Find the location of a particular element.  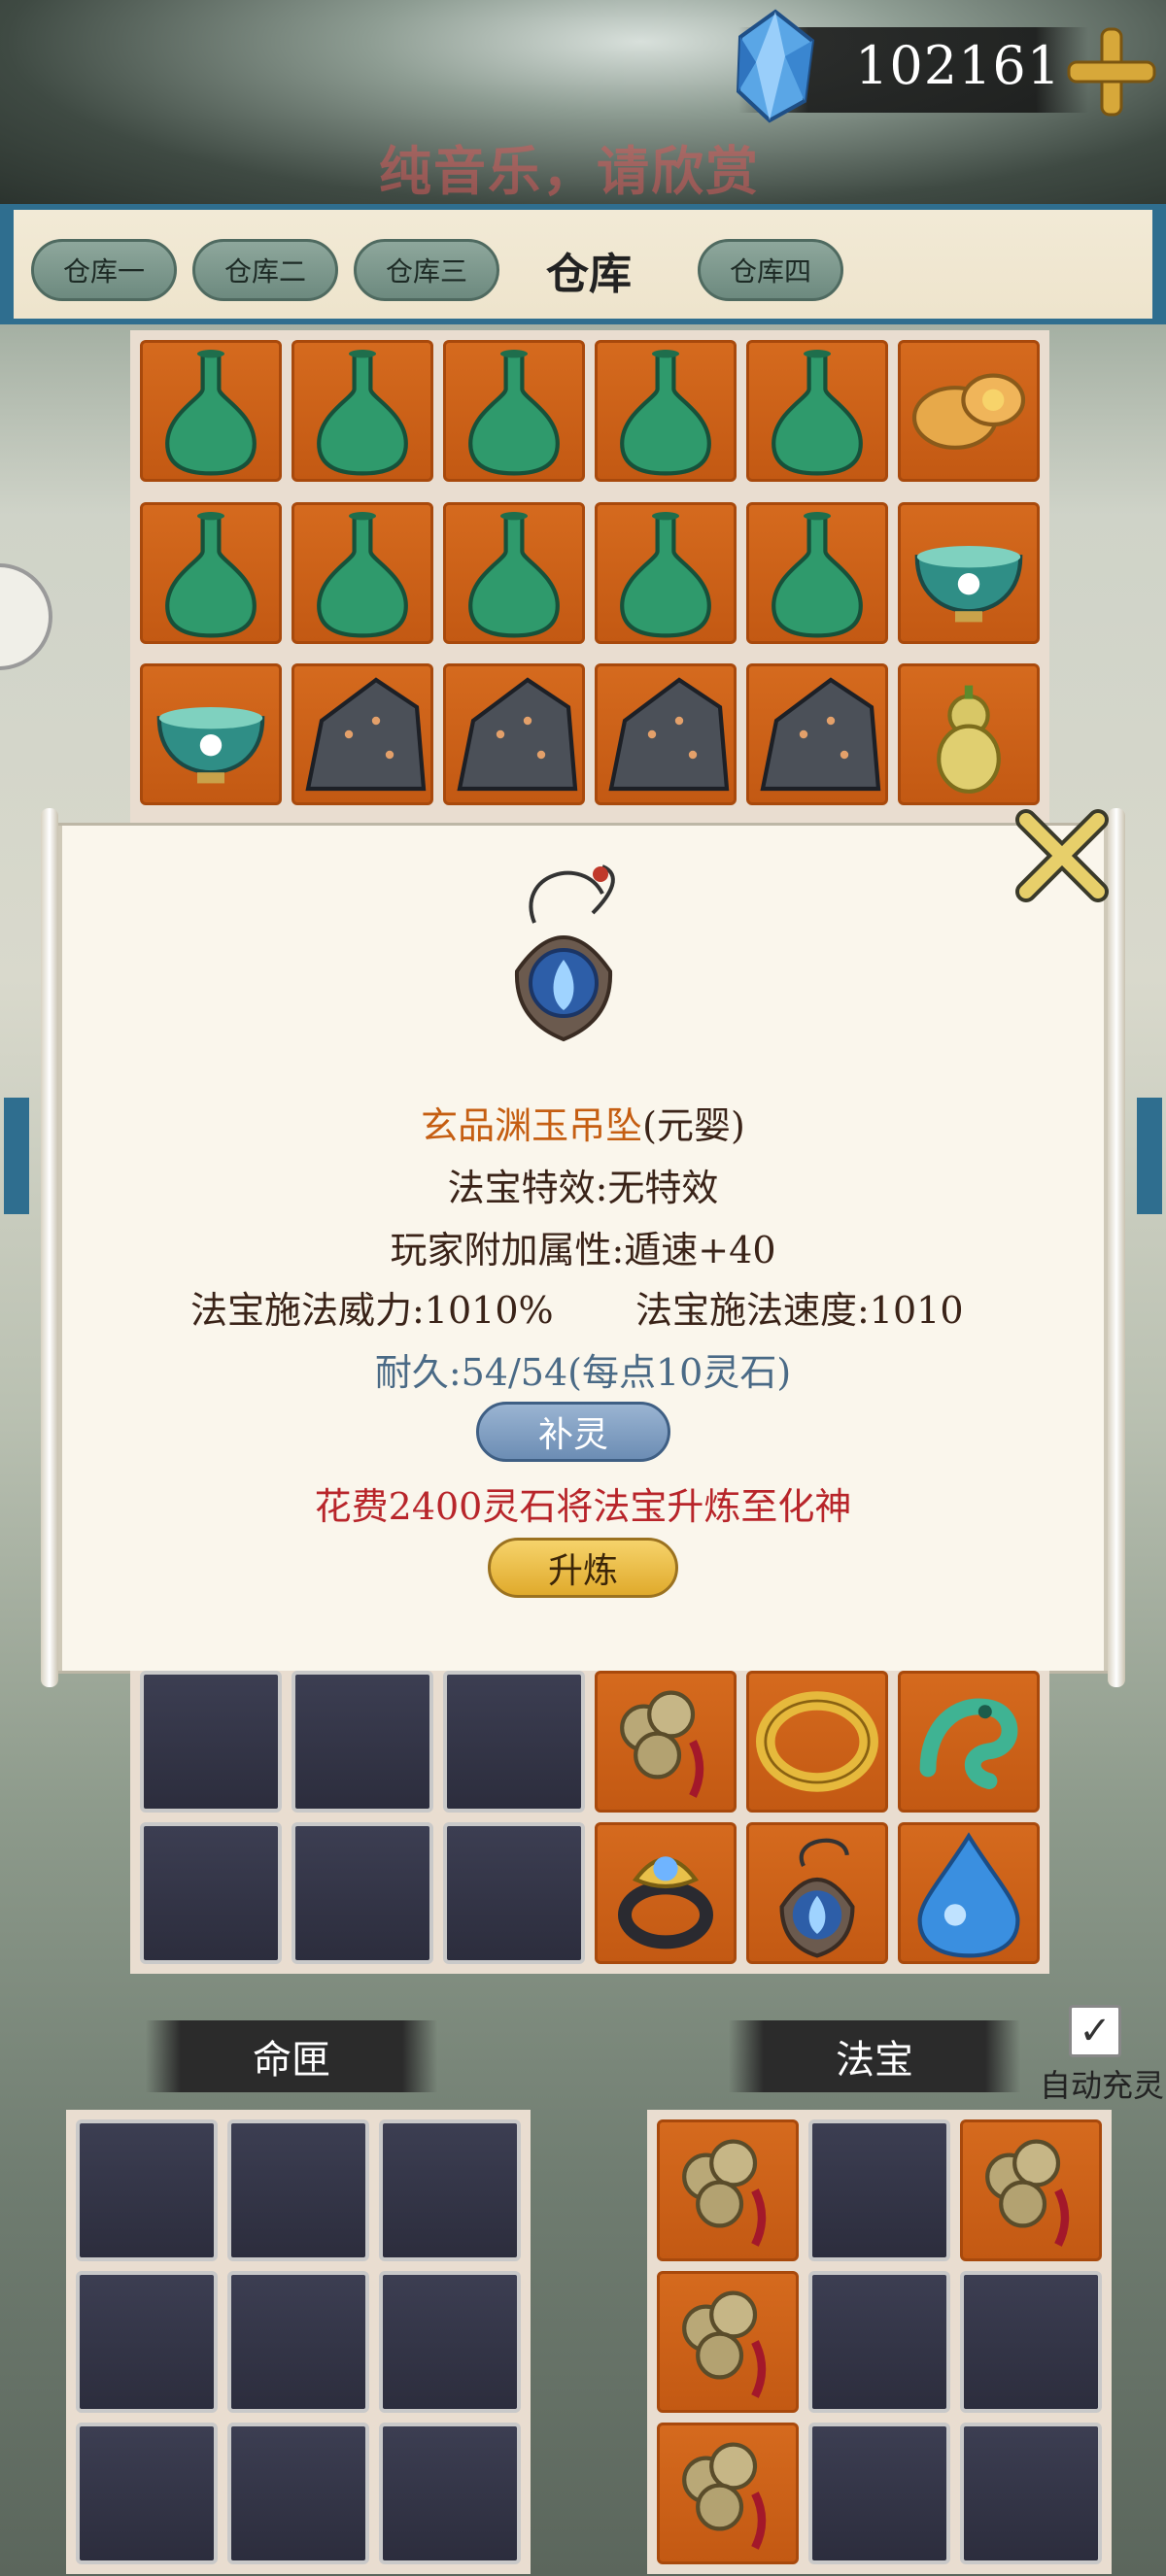

warehouse-tab-bar: 仓库一 仓库二 仓库三 仓库 仓库四 is located at coordinates (583, 264).